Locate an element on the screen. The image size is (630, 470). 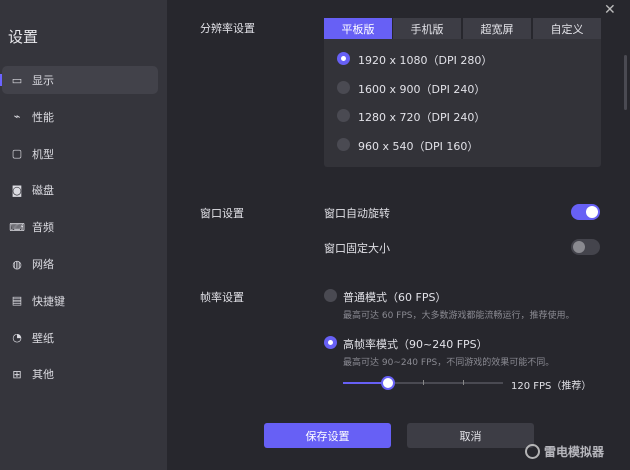
normal-mode-label: 普通模式（60 FPS） is located at coordinates (395, 297).